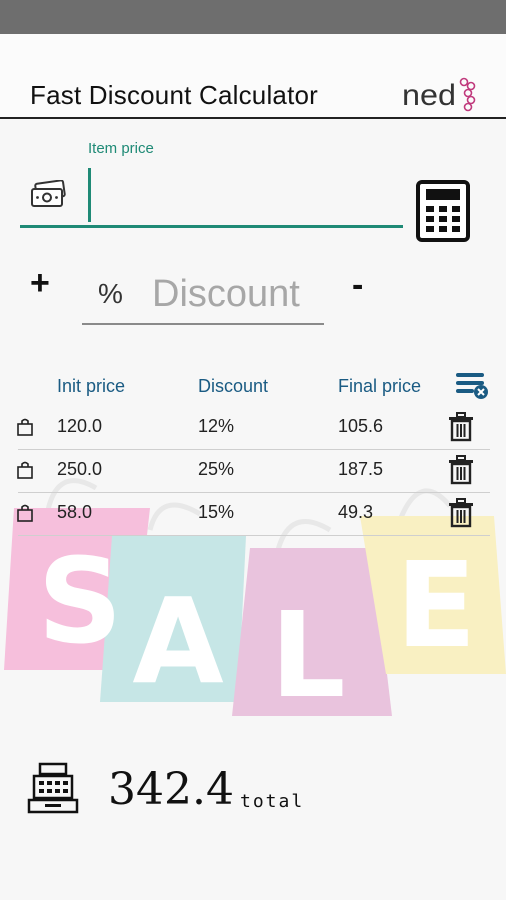 This screenshot has height=900, width=506. What do you see at coordinates (89, 195) in the screenshot?
I see `text-cursor` at bounding box center [89, 195].